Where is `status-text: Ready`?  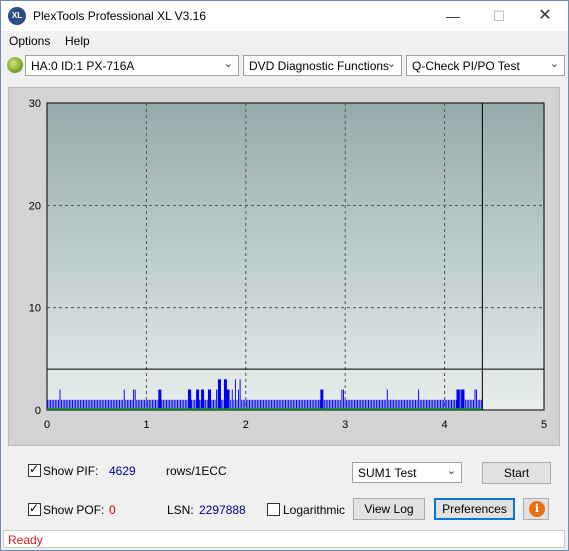 status-text: Ready is located at coordinates (25, 540).